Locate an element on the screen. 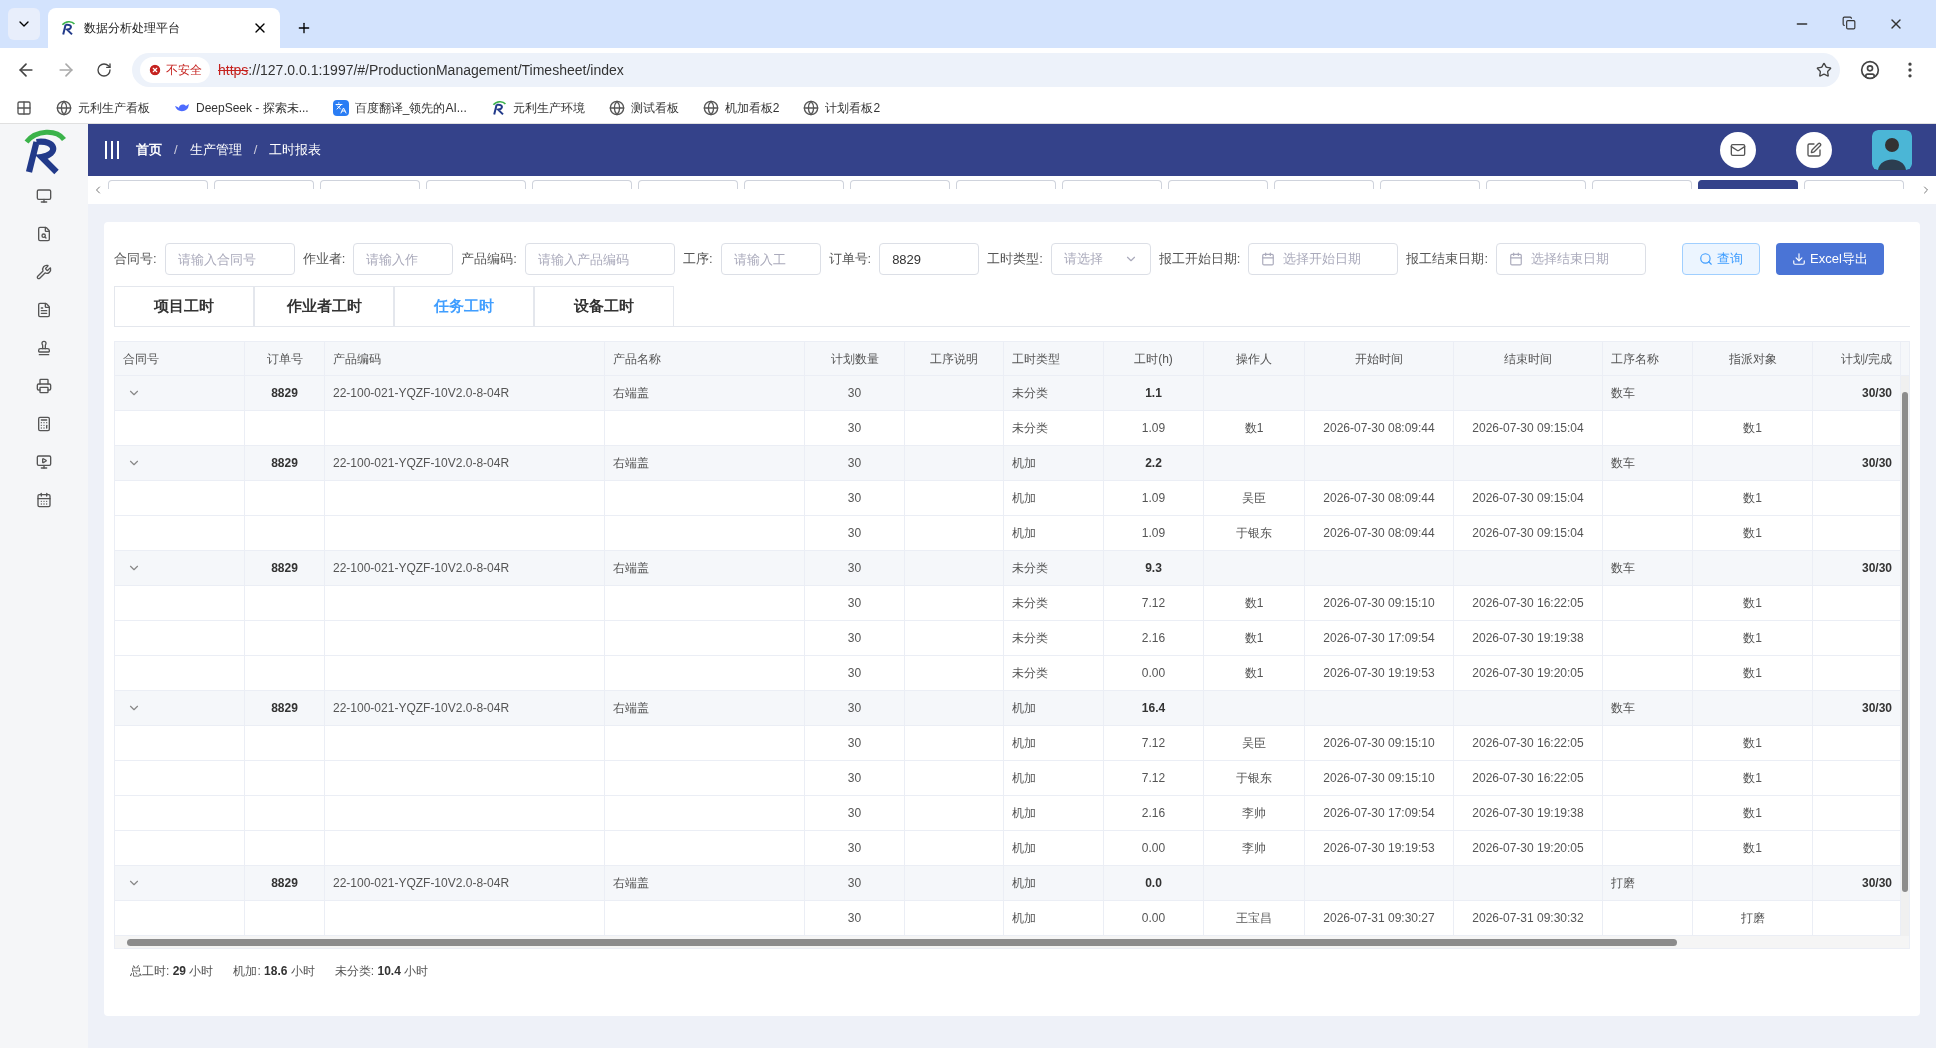  globe-icon is located at coordinates (64, 107).